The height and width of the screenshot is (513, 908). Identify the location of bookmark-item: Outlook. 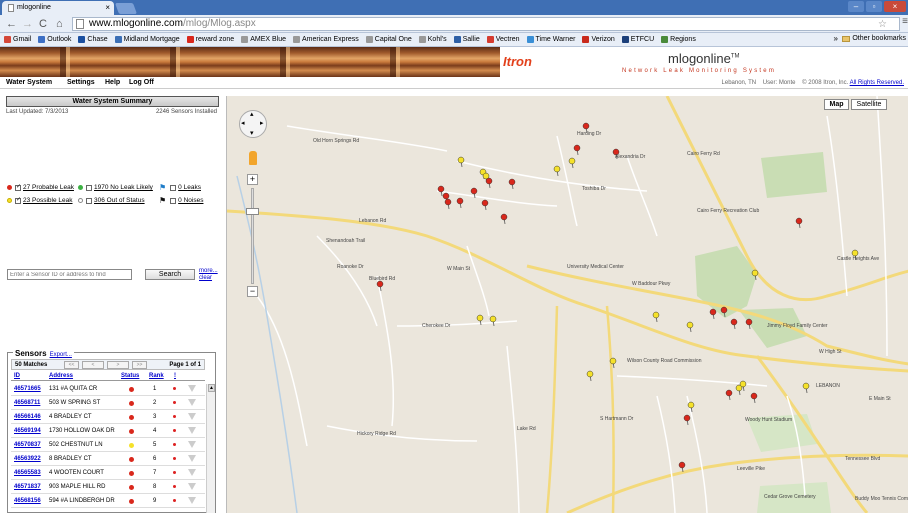
(54, 39).